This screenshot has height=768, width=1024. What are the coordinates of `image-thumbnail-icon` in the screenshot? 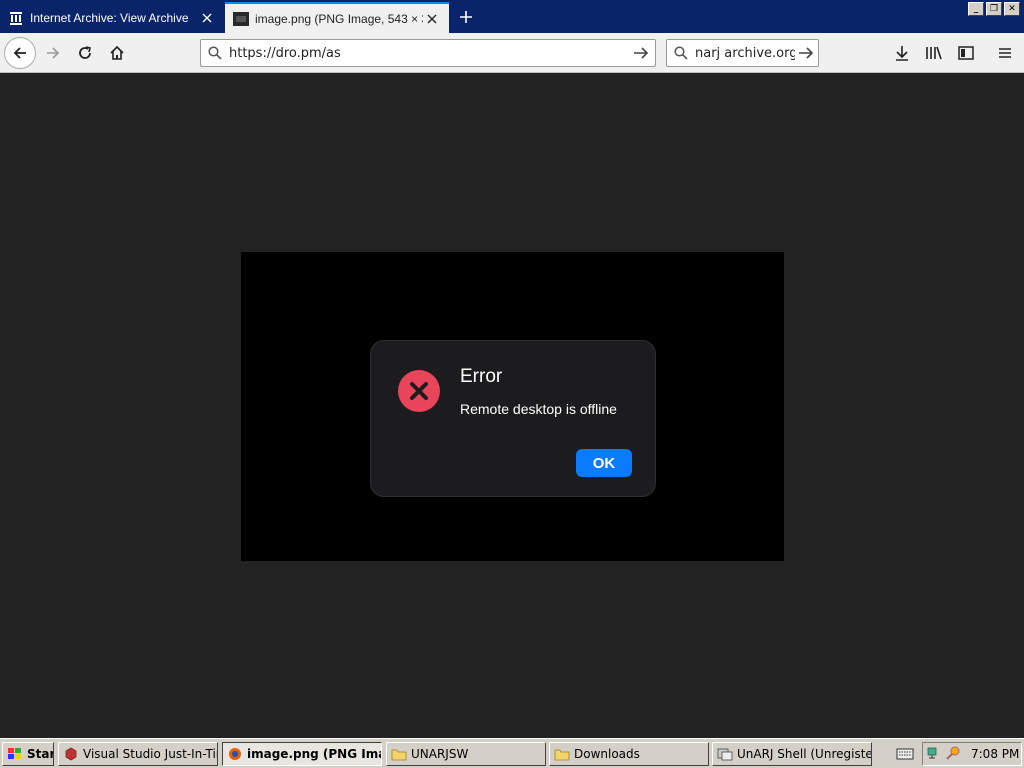 It's located at (241, 19).